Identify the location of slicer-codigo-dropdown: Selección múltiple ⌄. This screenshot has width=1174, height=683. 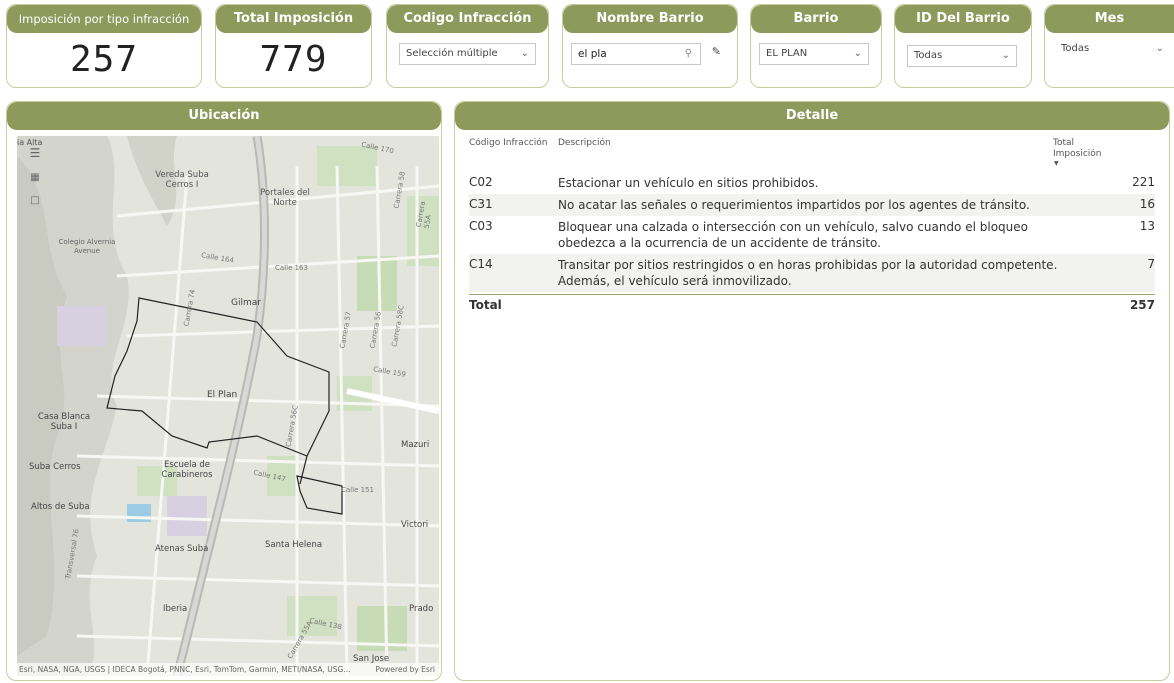
(467, 54).